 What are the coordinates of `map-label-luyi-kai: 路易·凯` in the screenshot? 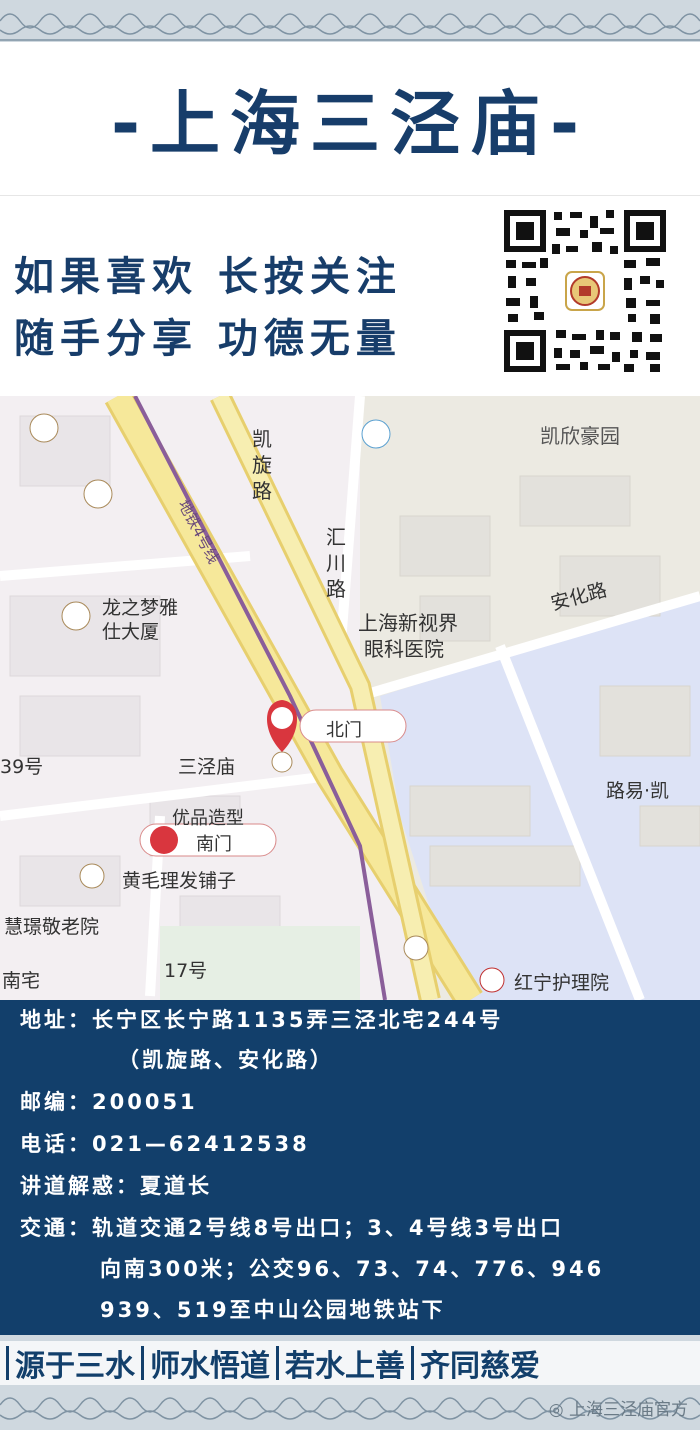 It's located at (638, 791).